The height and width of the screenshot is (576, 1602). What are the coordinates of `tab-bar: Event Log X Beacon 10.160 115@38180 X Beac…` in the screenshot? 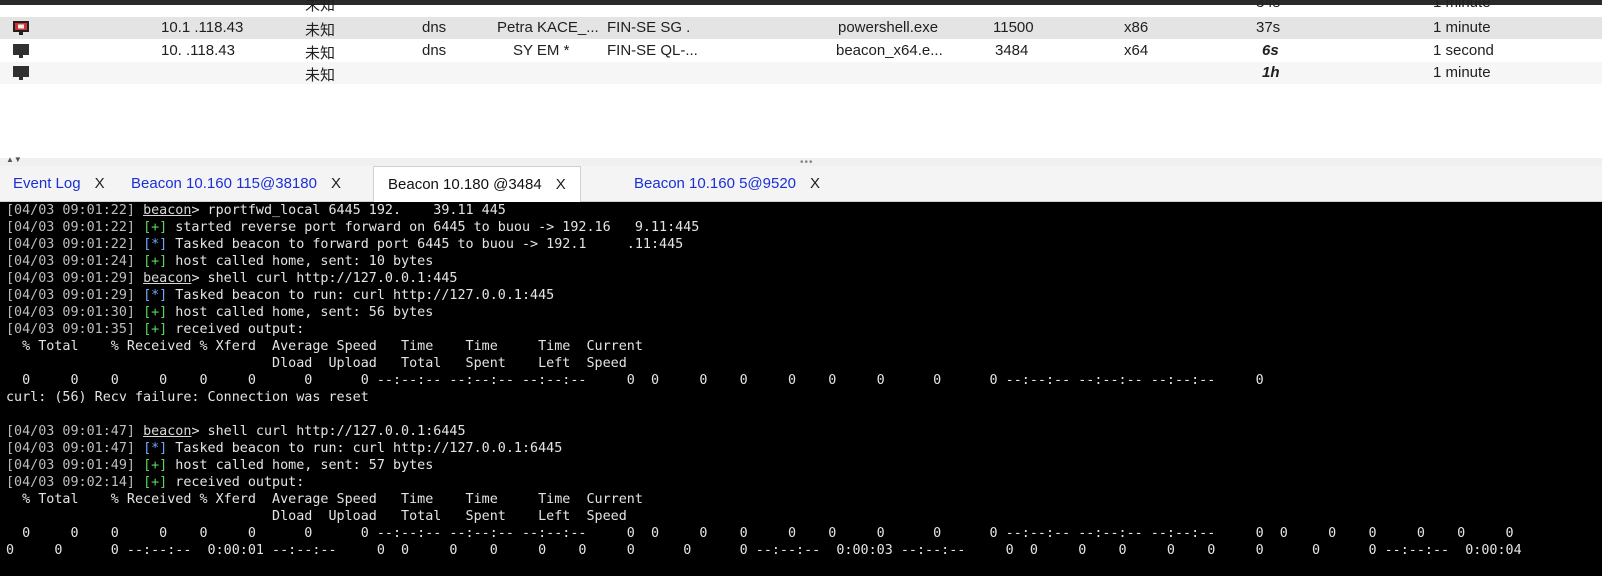 It's located at (801, 184).